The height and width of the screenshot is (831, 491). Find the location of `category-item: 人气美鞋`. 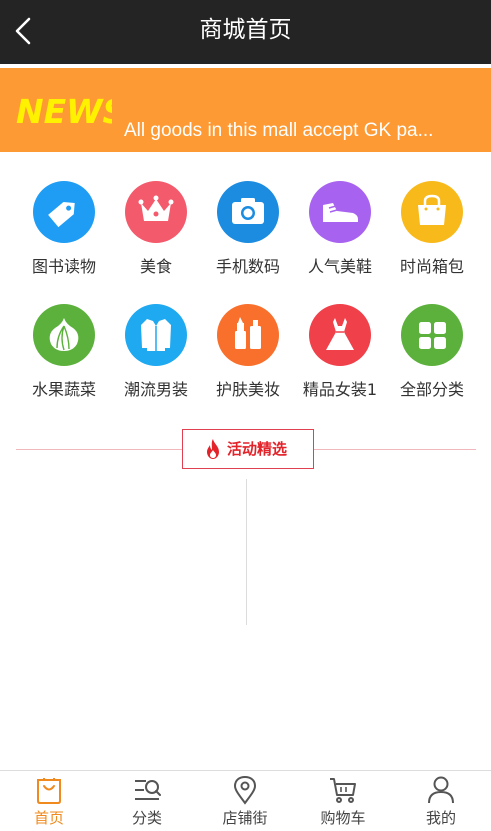

category-item: 人气美鞋 is located at coordinates (340, 236).